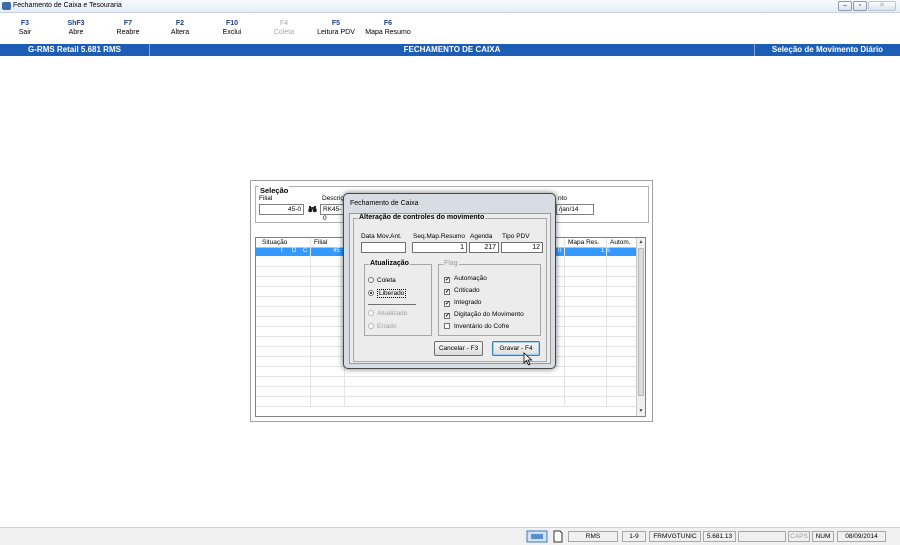  Describe the element at coordinates (180, 32) in the screenshot. I see `fkey-label: Altera` at that location.